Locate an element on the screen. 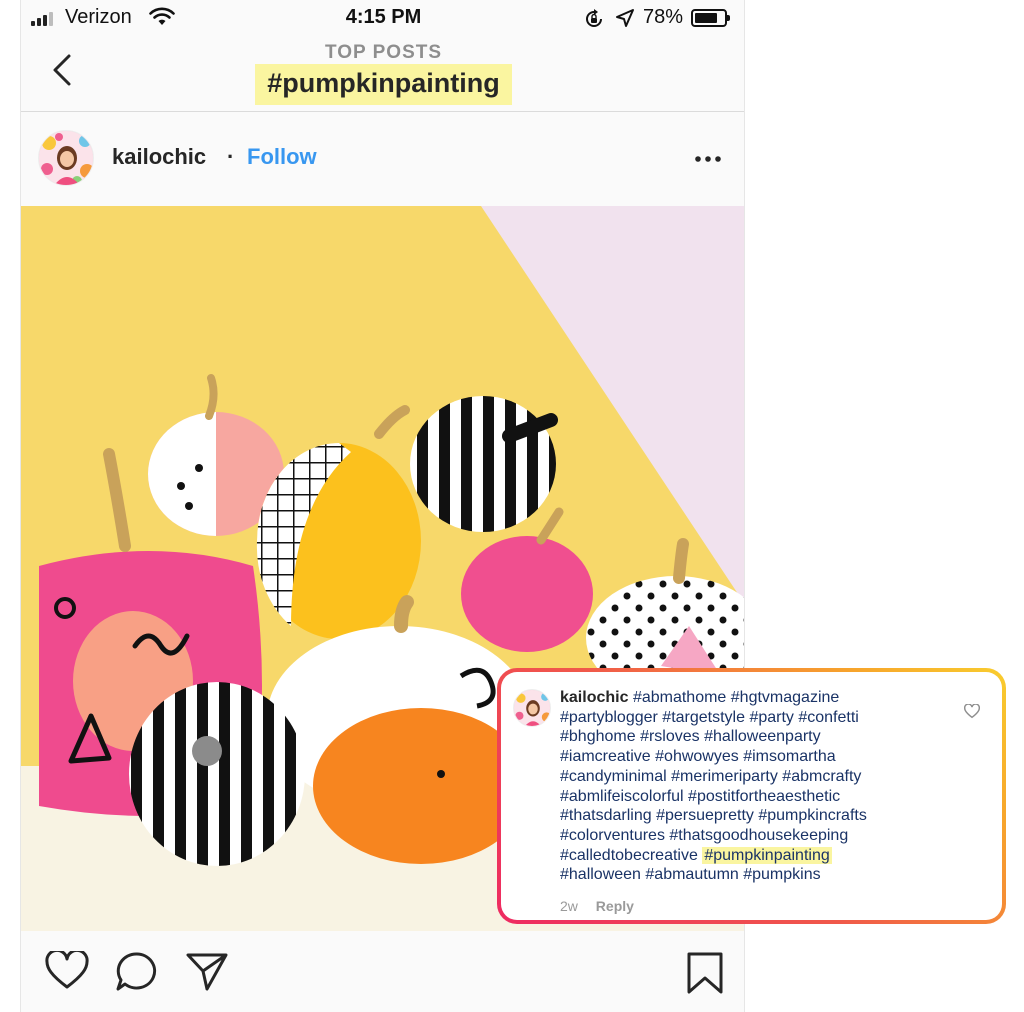  battery-percent: 78% is located at coordinates (663, 17).